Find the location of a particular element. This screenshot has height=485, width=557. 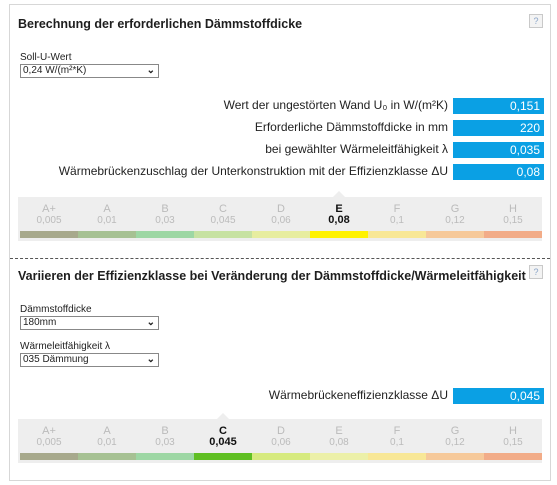

class-value: 0,03 is located at coordinates (165, 220).